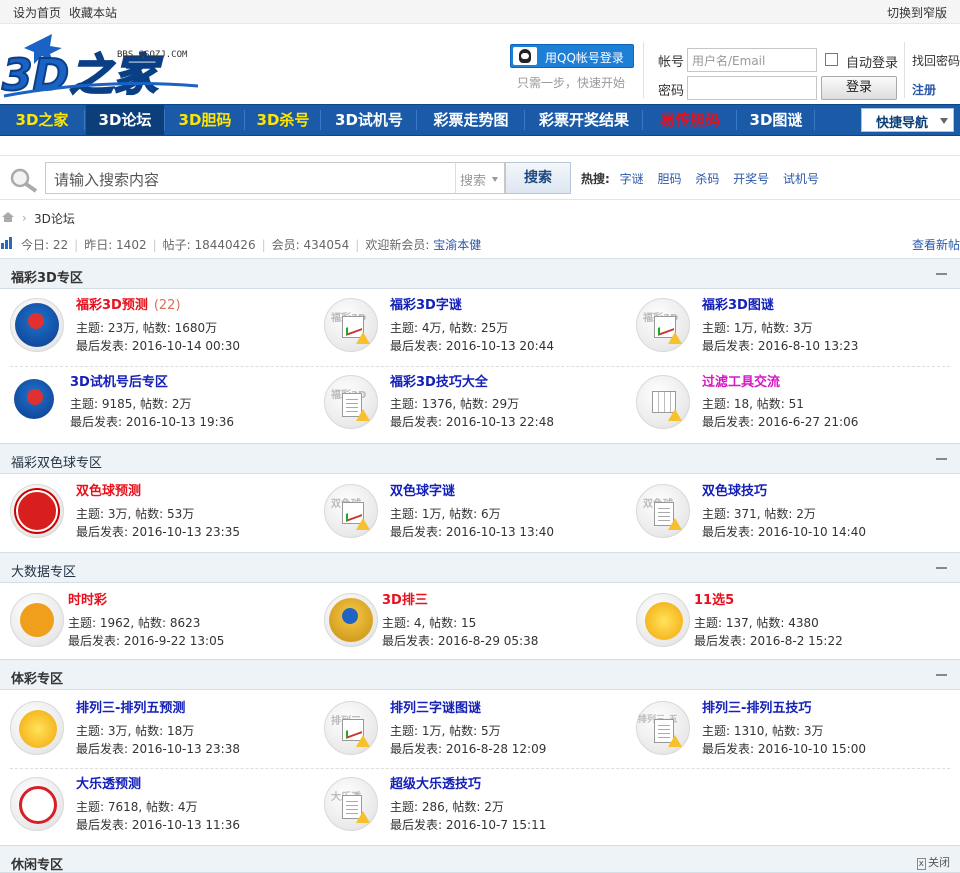  I want to click on forum-title: 11选5, so click(714, 598).